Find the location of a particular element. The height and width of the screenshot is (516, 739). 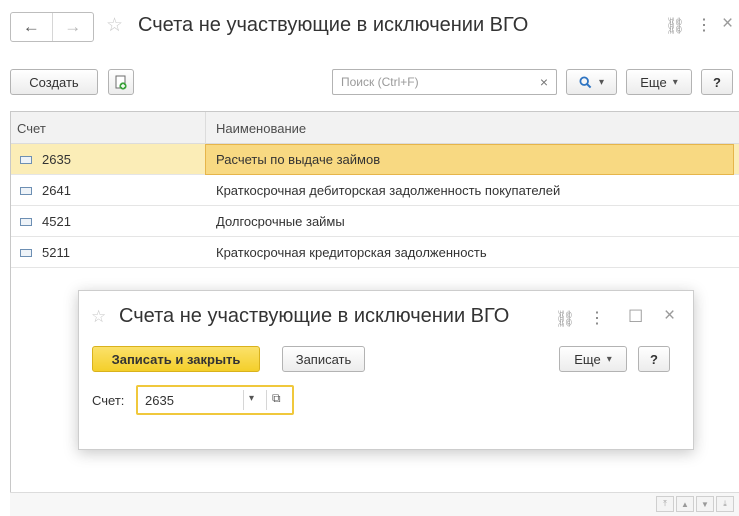

back-button: ← is located at coordinates (31, 27).